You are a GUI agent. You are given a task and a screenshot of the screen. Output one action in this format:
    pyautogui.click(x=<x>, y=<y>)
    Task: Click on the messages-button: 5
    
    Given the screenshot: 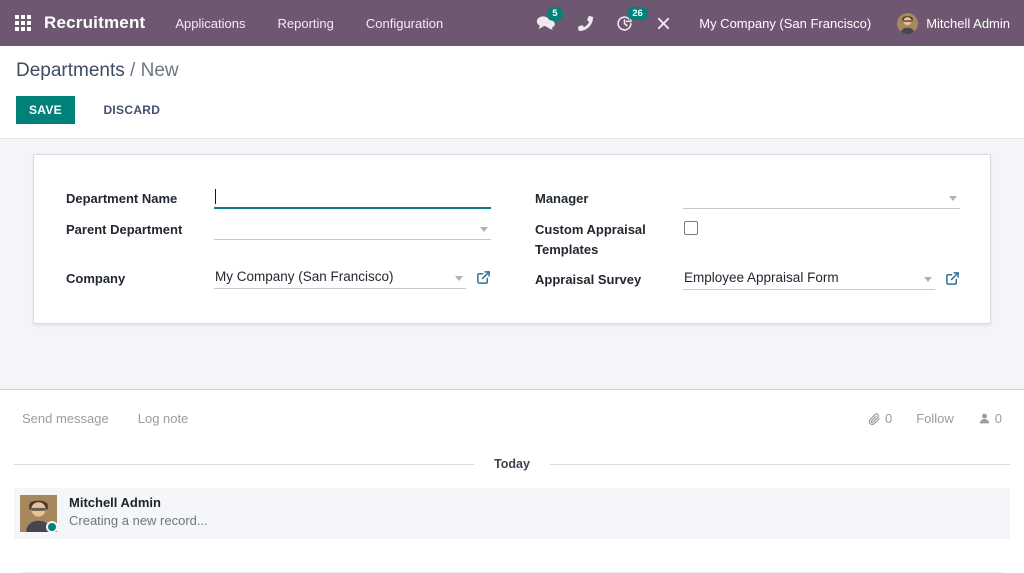 What is the action you would take?
    pyautogui.click(x=549, y=19)
    